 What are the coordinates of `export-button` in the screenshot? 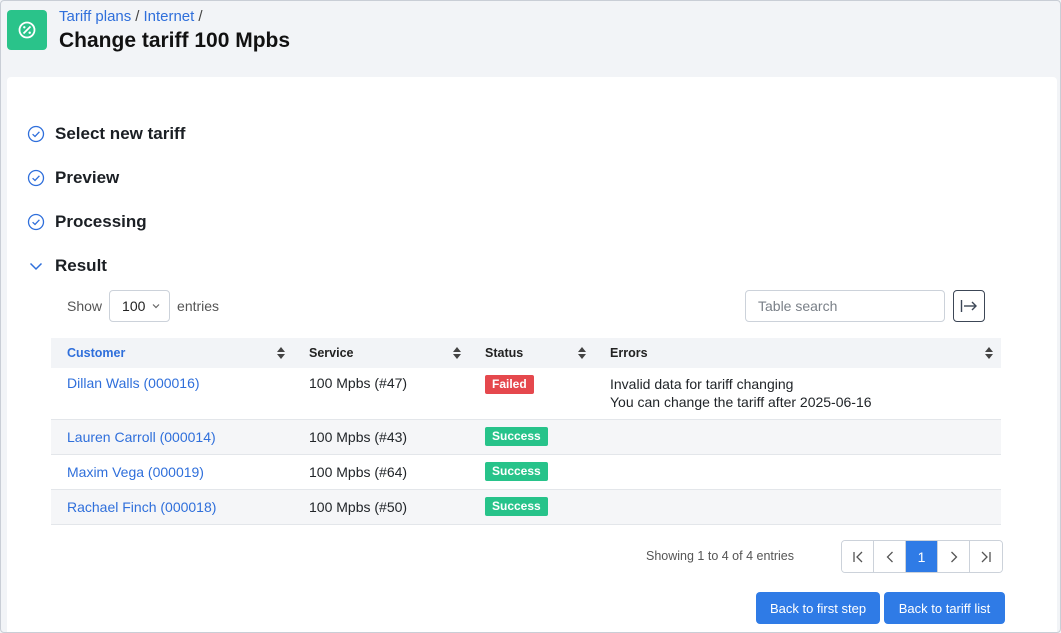 It's located at (969, 306).